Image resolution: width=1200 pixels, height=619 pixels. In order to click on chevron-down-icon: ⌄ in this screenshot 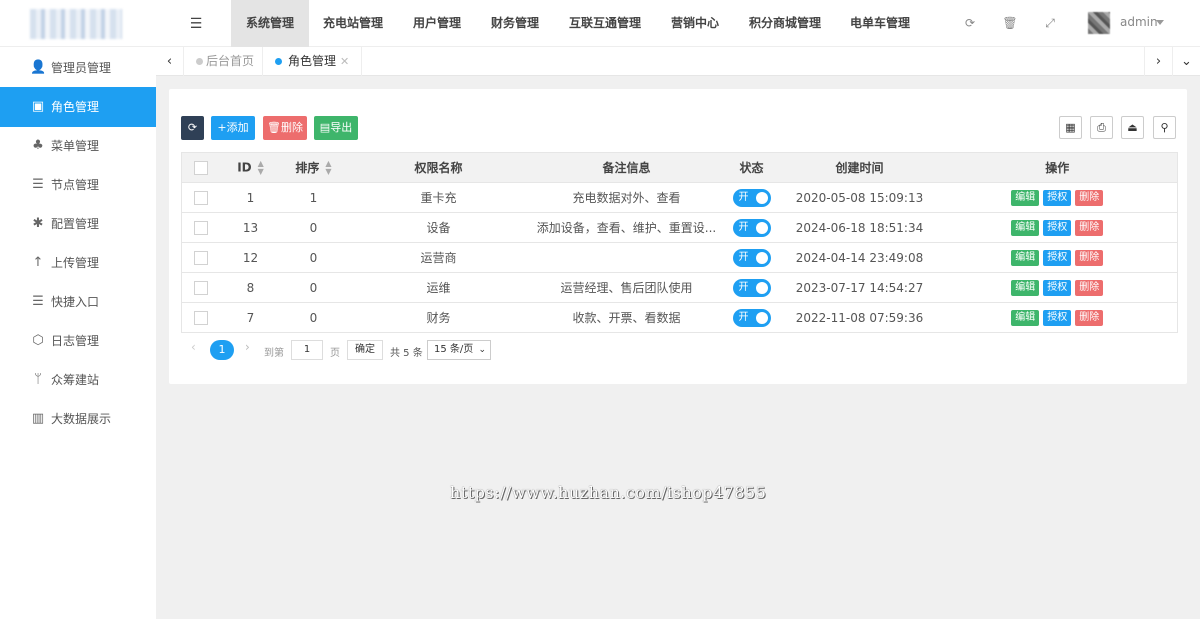, I will do `click(1186, 61)`.